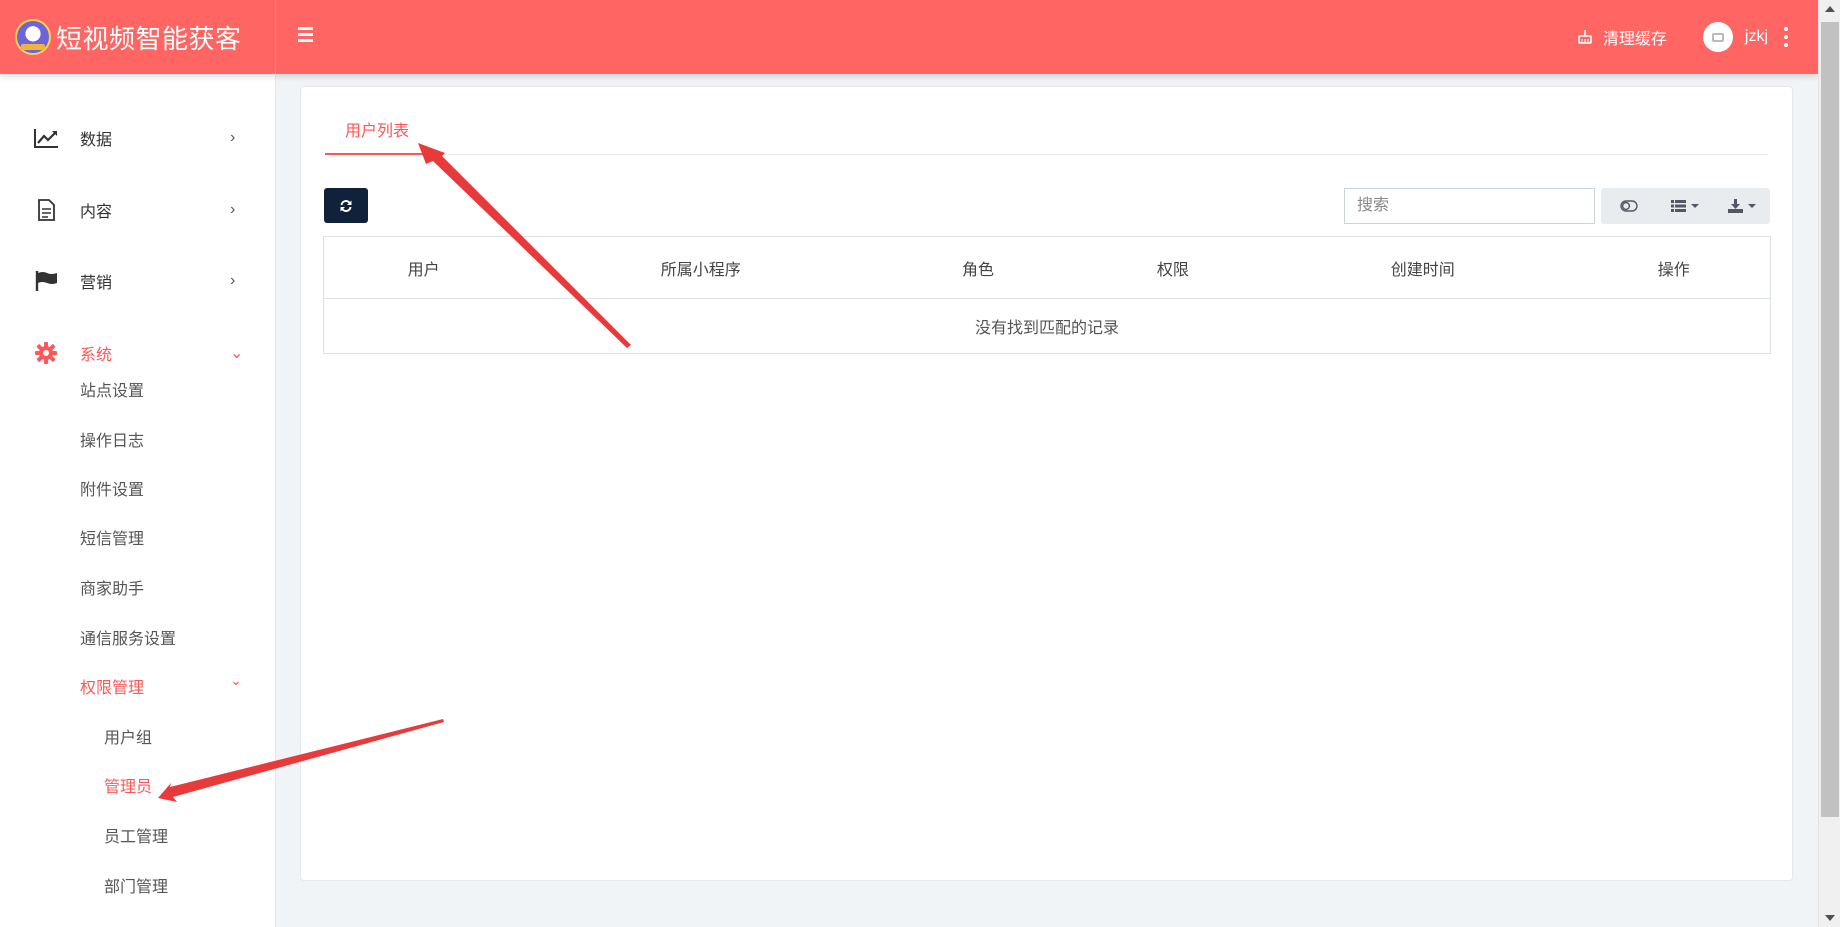 The height and width of the screenshot is (927, 1840). What do you see at coordinates (149, 38) in the screenshot?
I see `brand-title: 短视频智能获客` at bounding box center [149, 38].